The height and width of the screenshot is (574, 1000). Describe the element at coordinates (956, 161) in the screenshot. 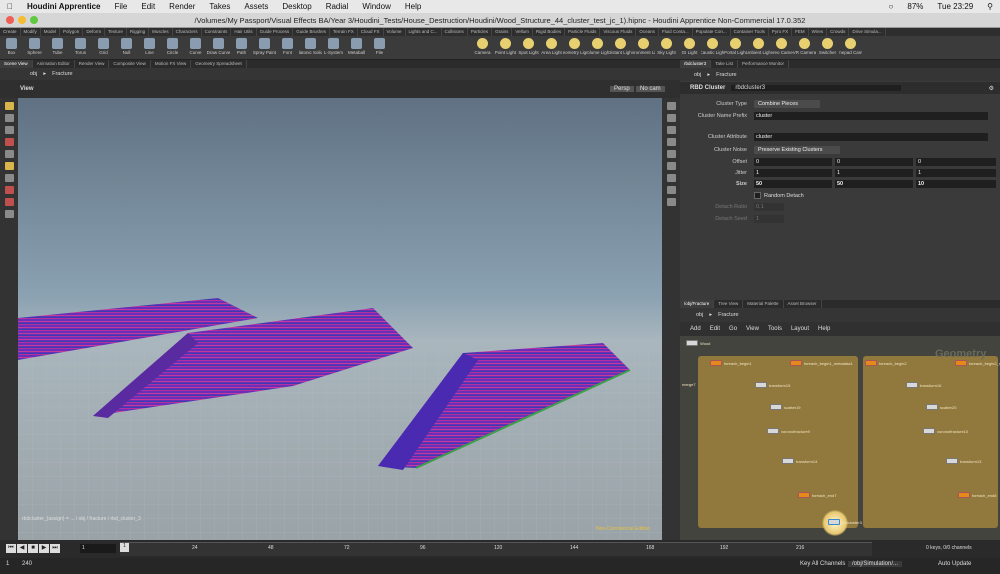

I see `offset-z-field: 0` at that location.